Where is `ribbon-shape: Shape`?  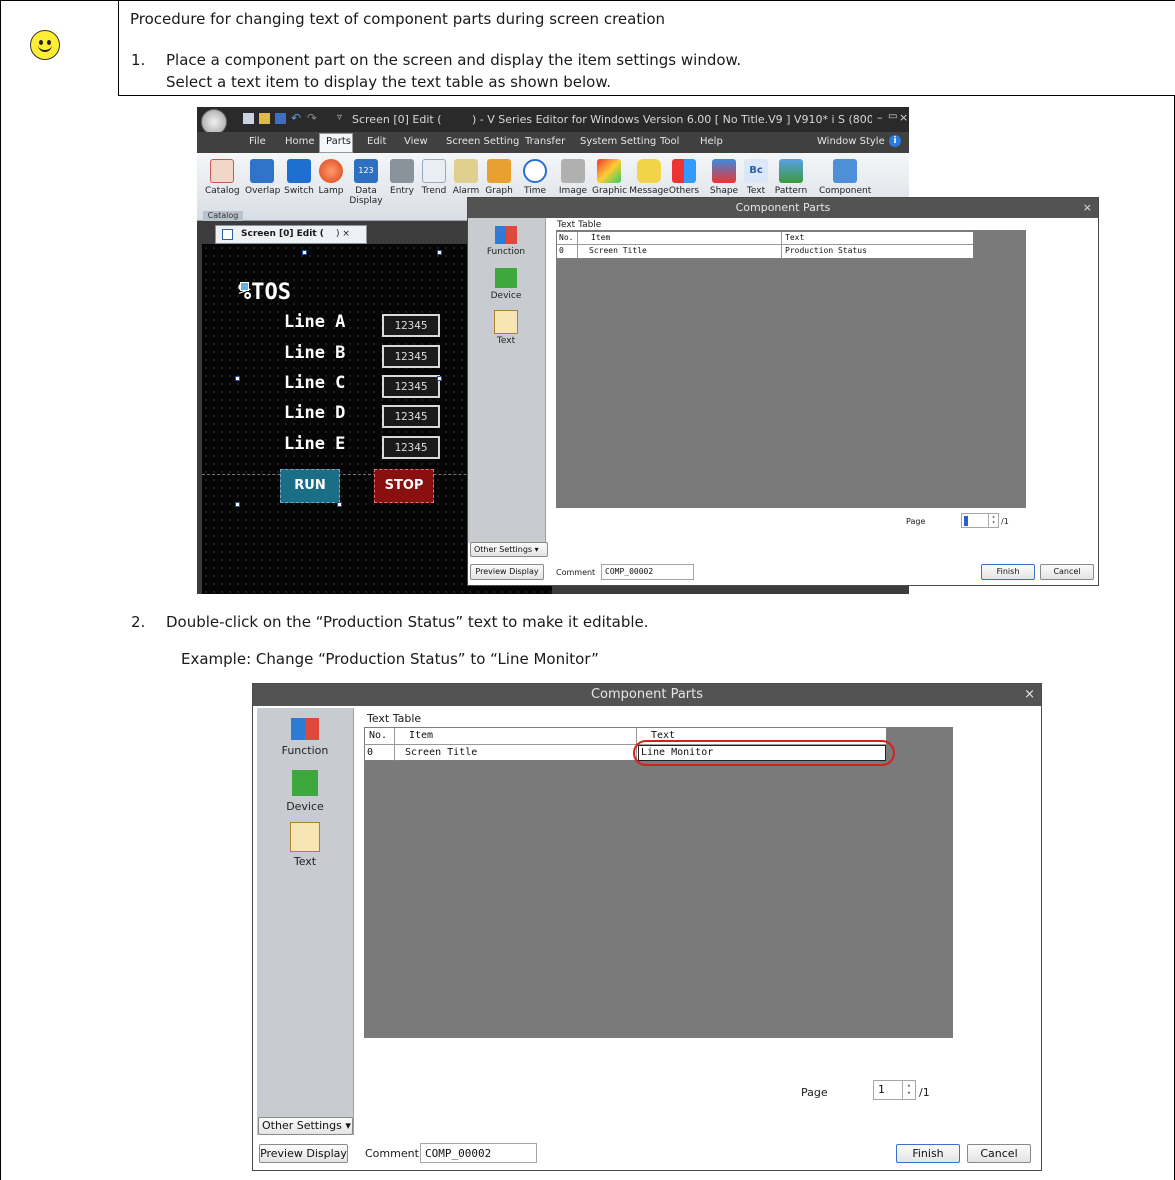 ribbon-shape: Shape is located at coordinates (724, 176).